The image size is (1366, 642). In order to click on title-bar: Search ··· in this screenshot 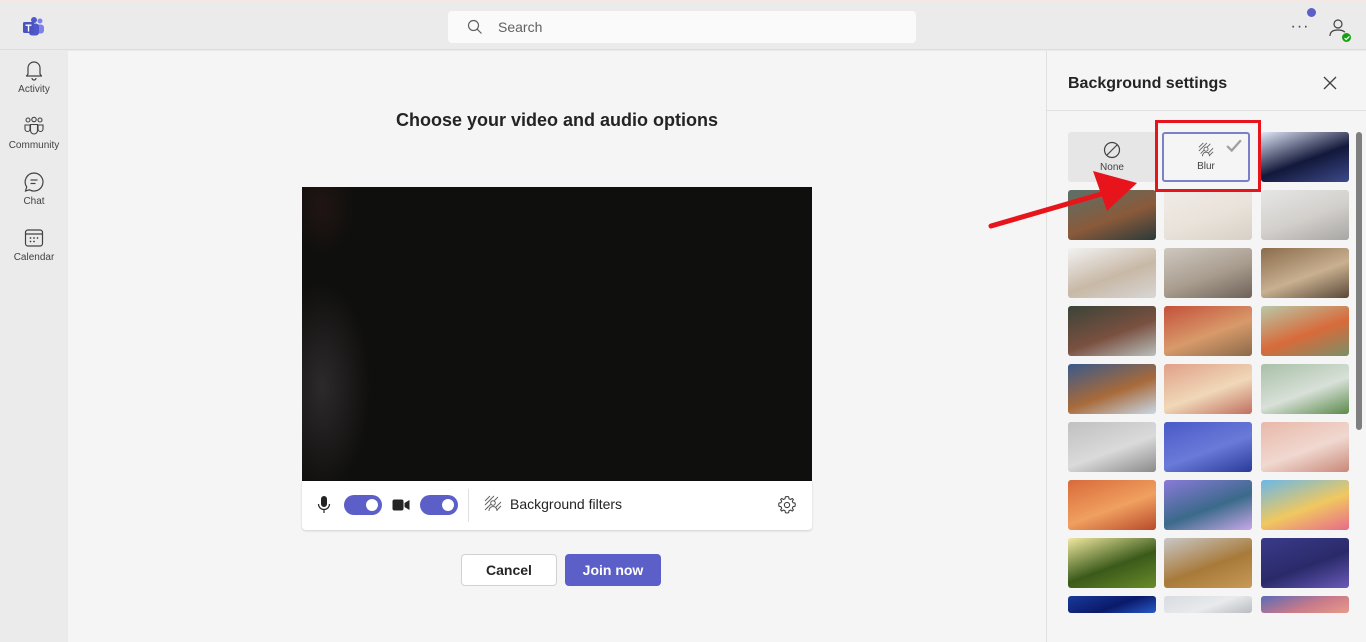, I will do `click(683, 26)`.